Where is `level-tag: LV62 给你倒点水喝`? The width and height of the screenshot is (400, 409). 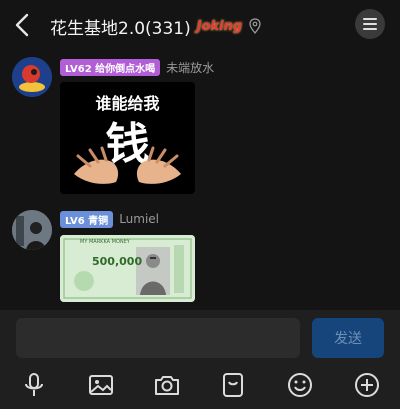 level-tag: LV62 给你倒点水喝 is located at coordinates (110, 67).